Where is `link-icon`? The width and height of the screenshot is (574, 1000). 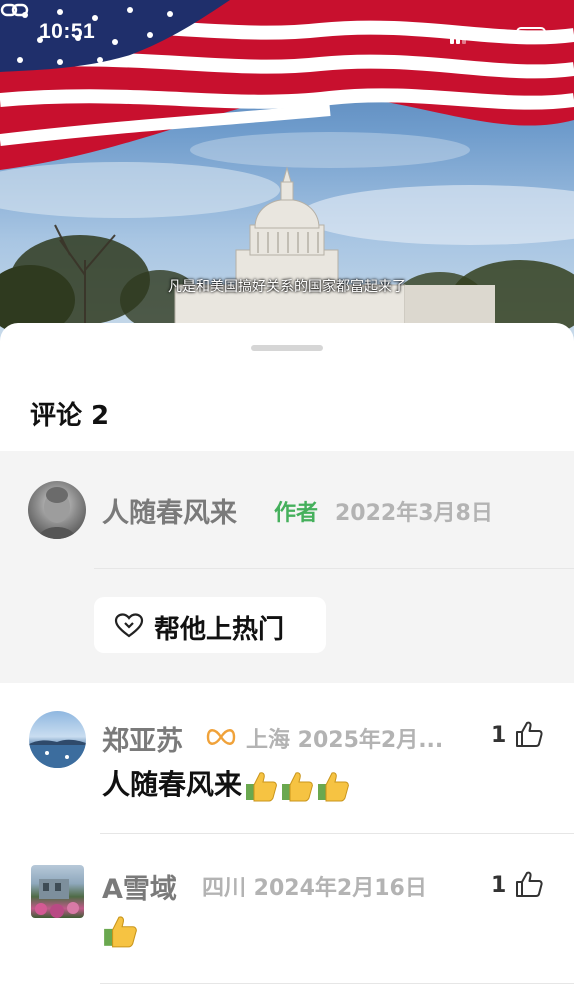 link-icon is located at coordinates (14, 10).